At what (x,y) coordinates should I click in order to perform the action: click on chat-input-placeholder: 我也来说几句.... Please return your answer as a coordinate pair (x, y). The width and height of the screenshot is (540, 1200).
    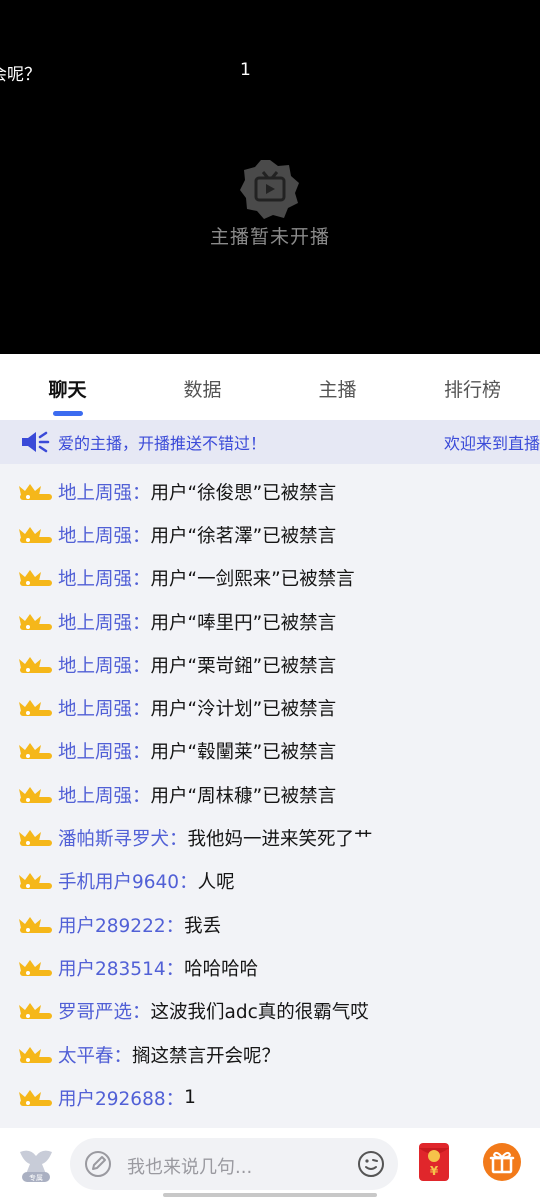
    Looking at the image, I should click on (190, 1167).